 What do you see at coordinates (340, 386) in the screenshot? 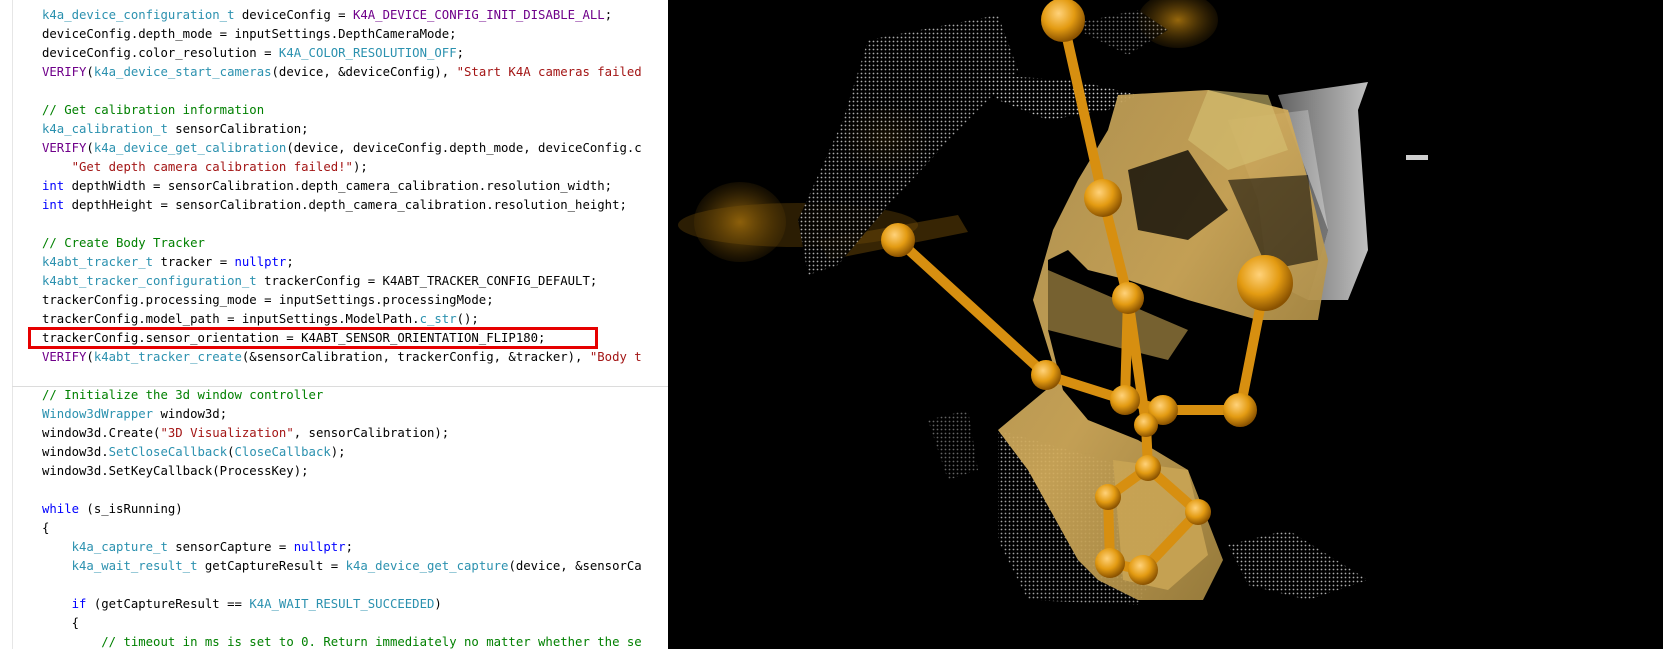
I see `editor-separator` at bounding box center [340, 386].